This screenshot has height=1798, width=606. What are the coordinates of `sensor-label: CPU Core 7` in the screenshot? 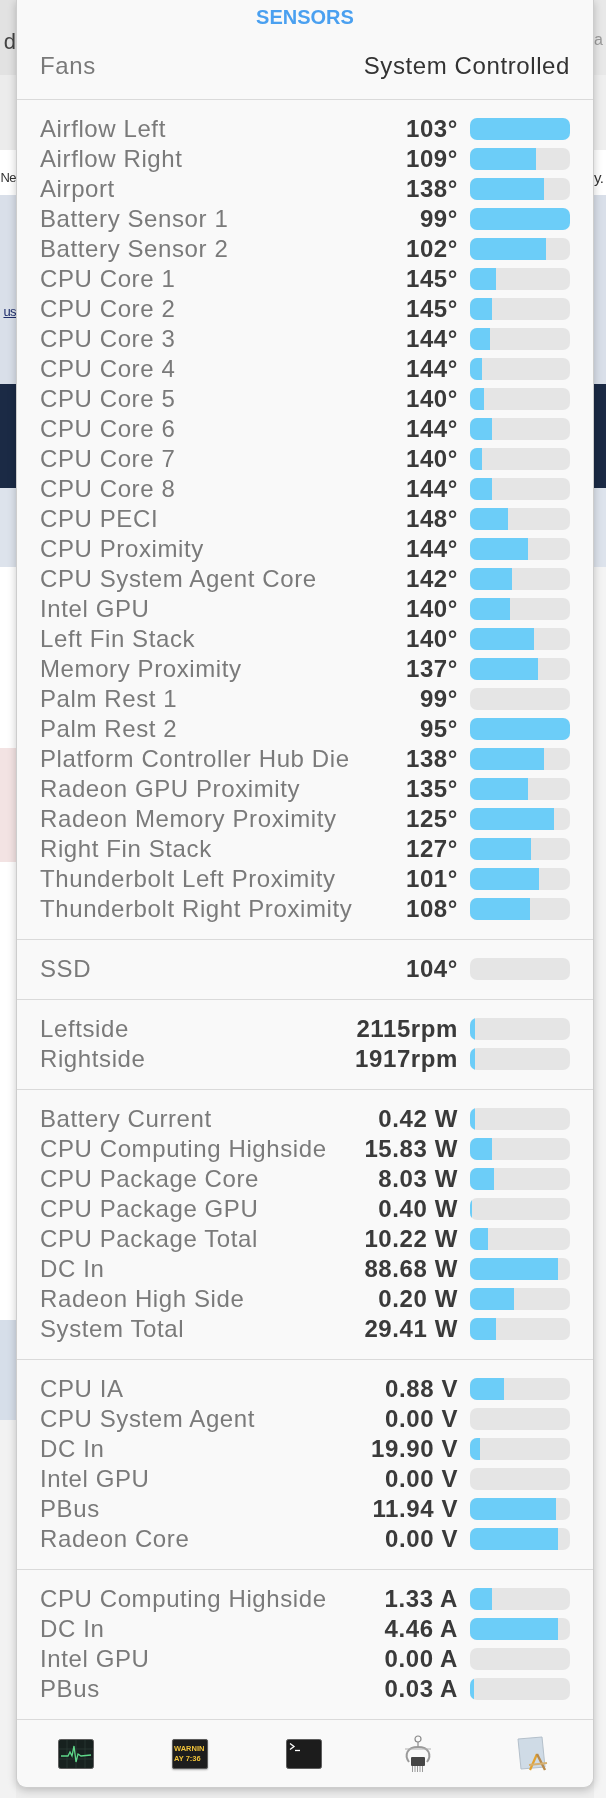 It's located at (108, 459).